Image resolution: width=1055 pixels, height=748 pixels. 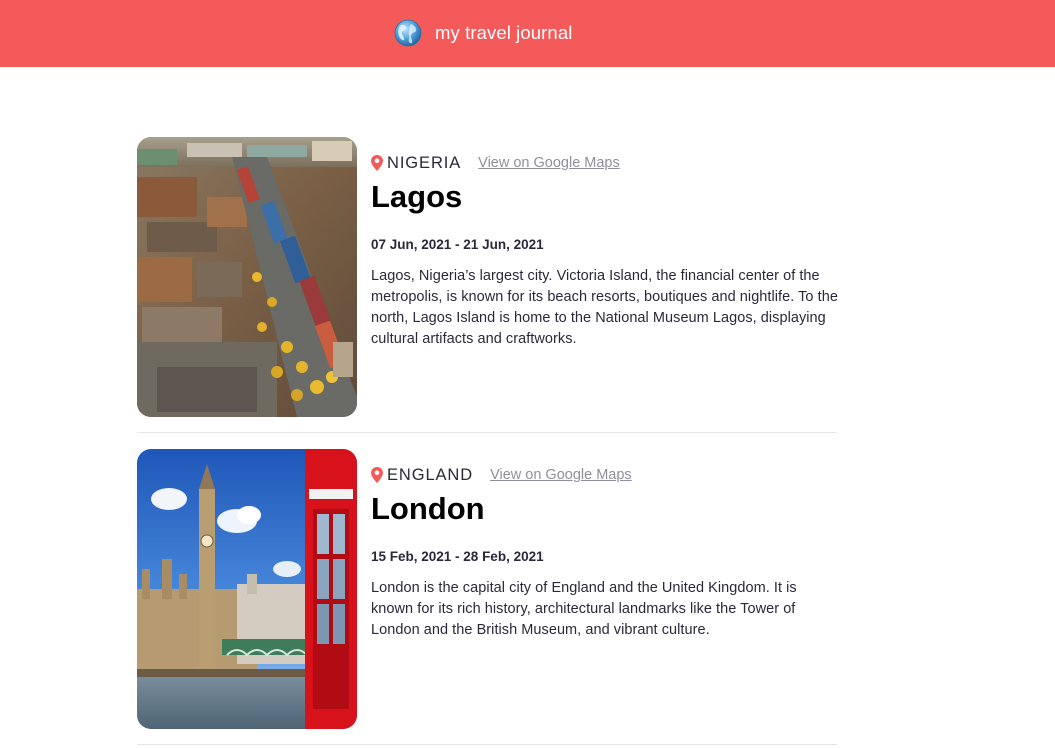 I want to click on country-label: ENGLAND, so click(x=430, y=474).